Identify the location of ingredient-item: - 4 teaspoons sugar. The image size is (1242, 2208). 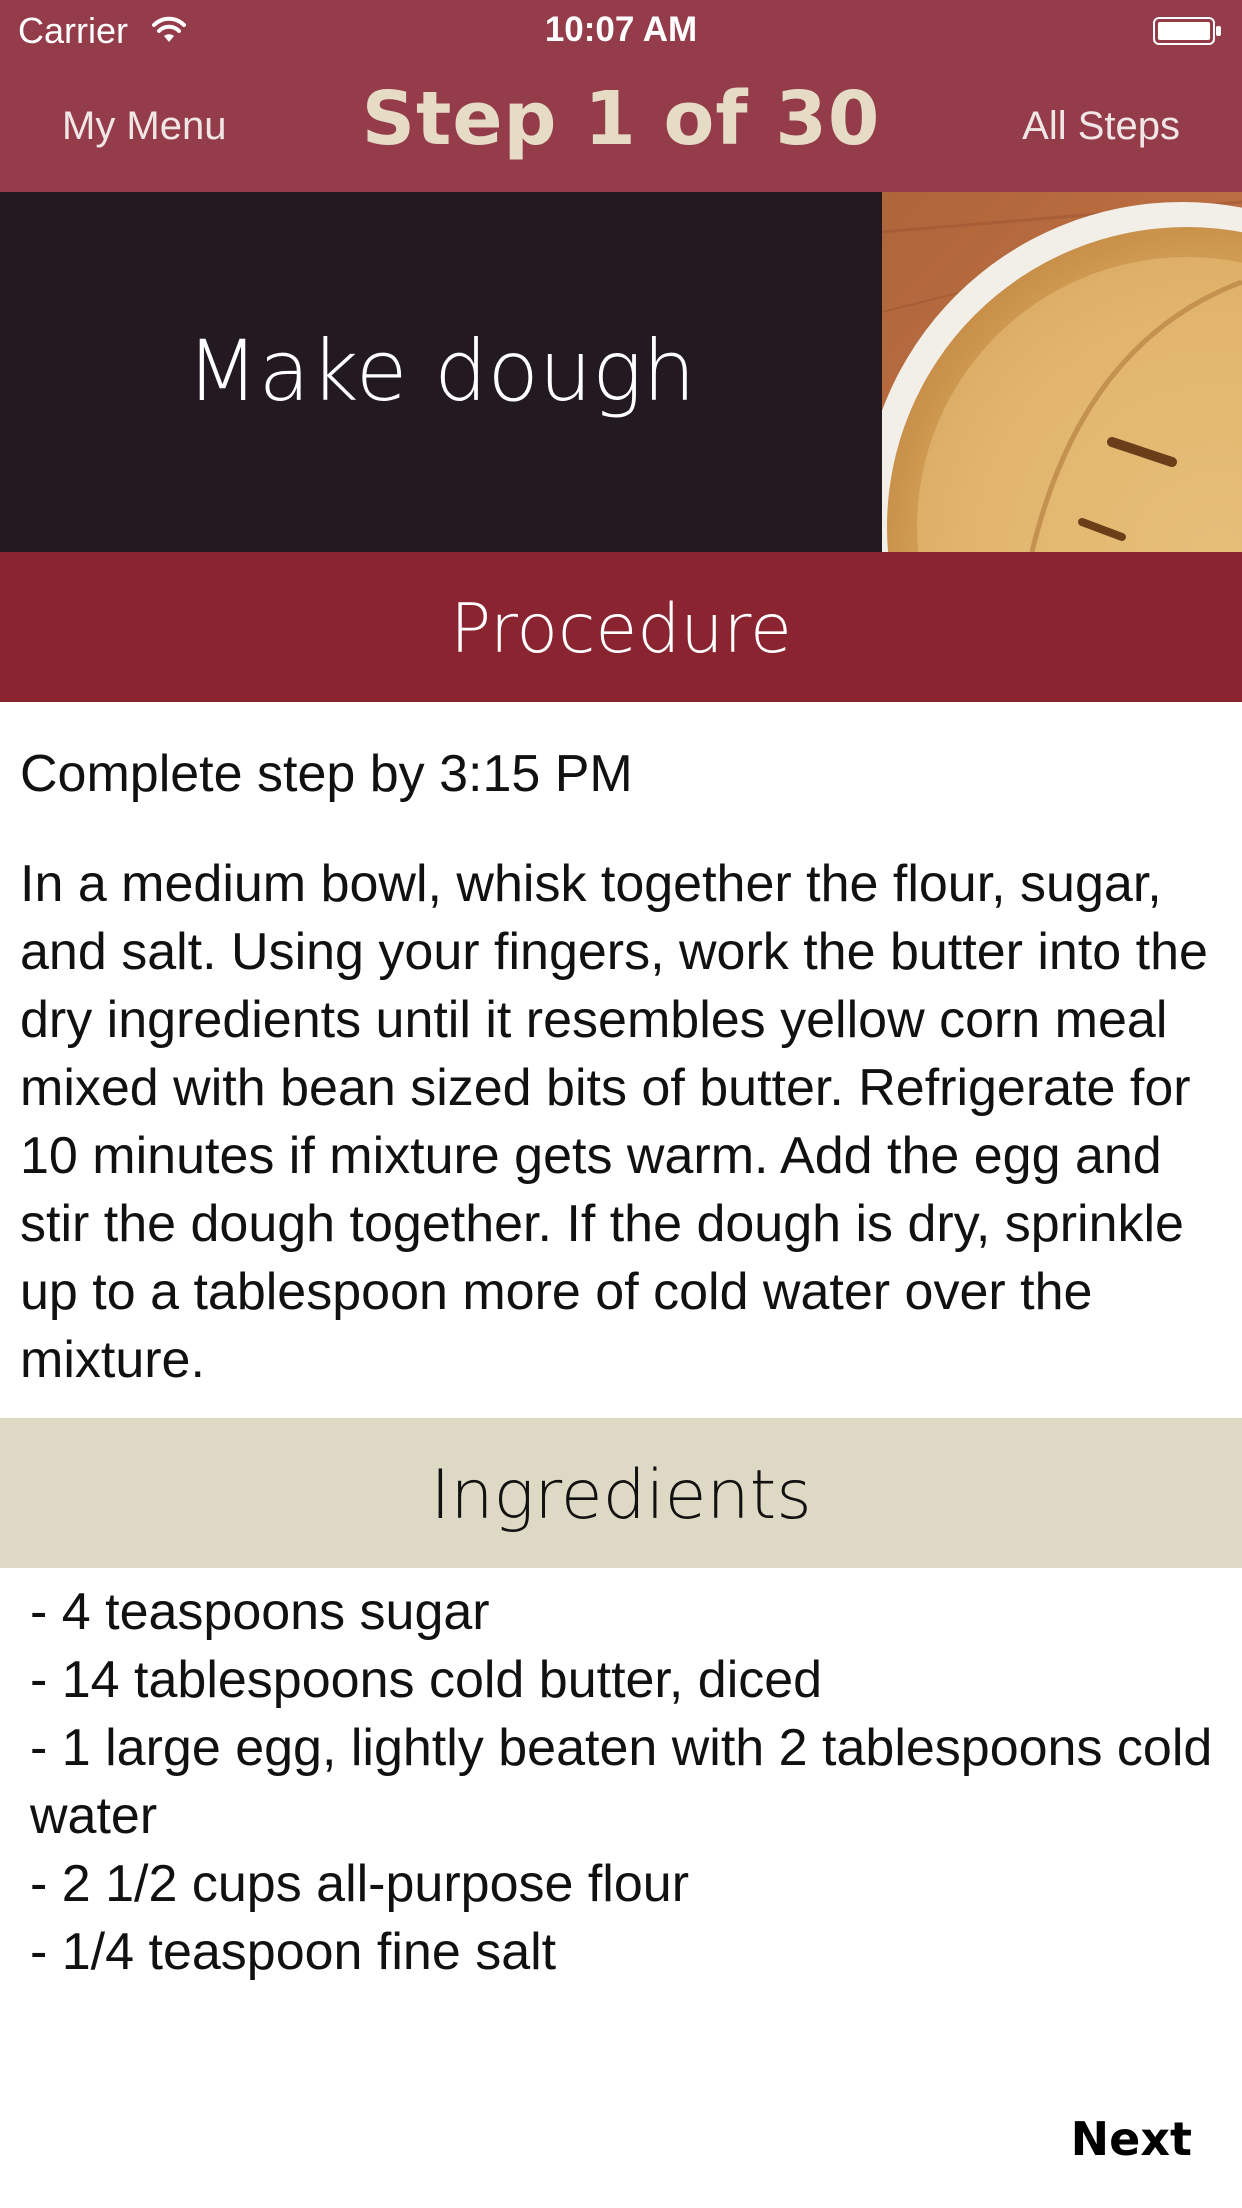
(260, 1612).